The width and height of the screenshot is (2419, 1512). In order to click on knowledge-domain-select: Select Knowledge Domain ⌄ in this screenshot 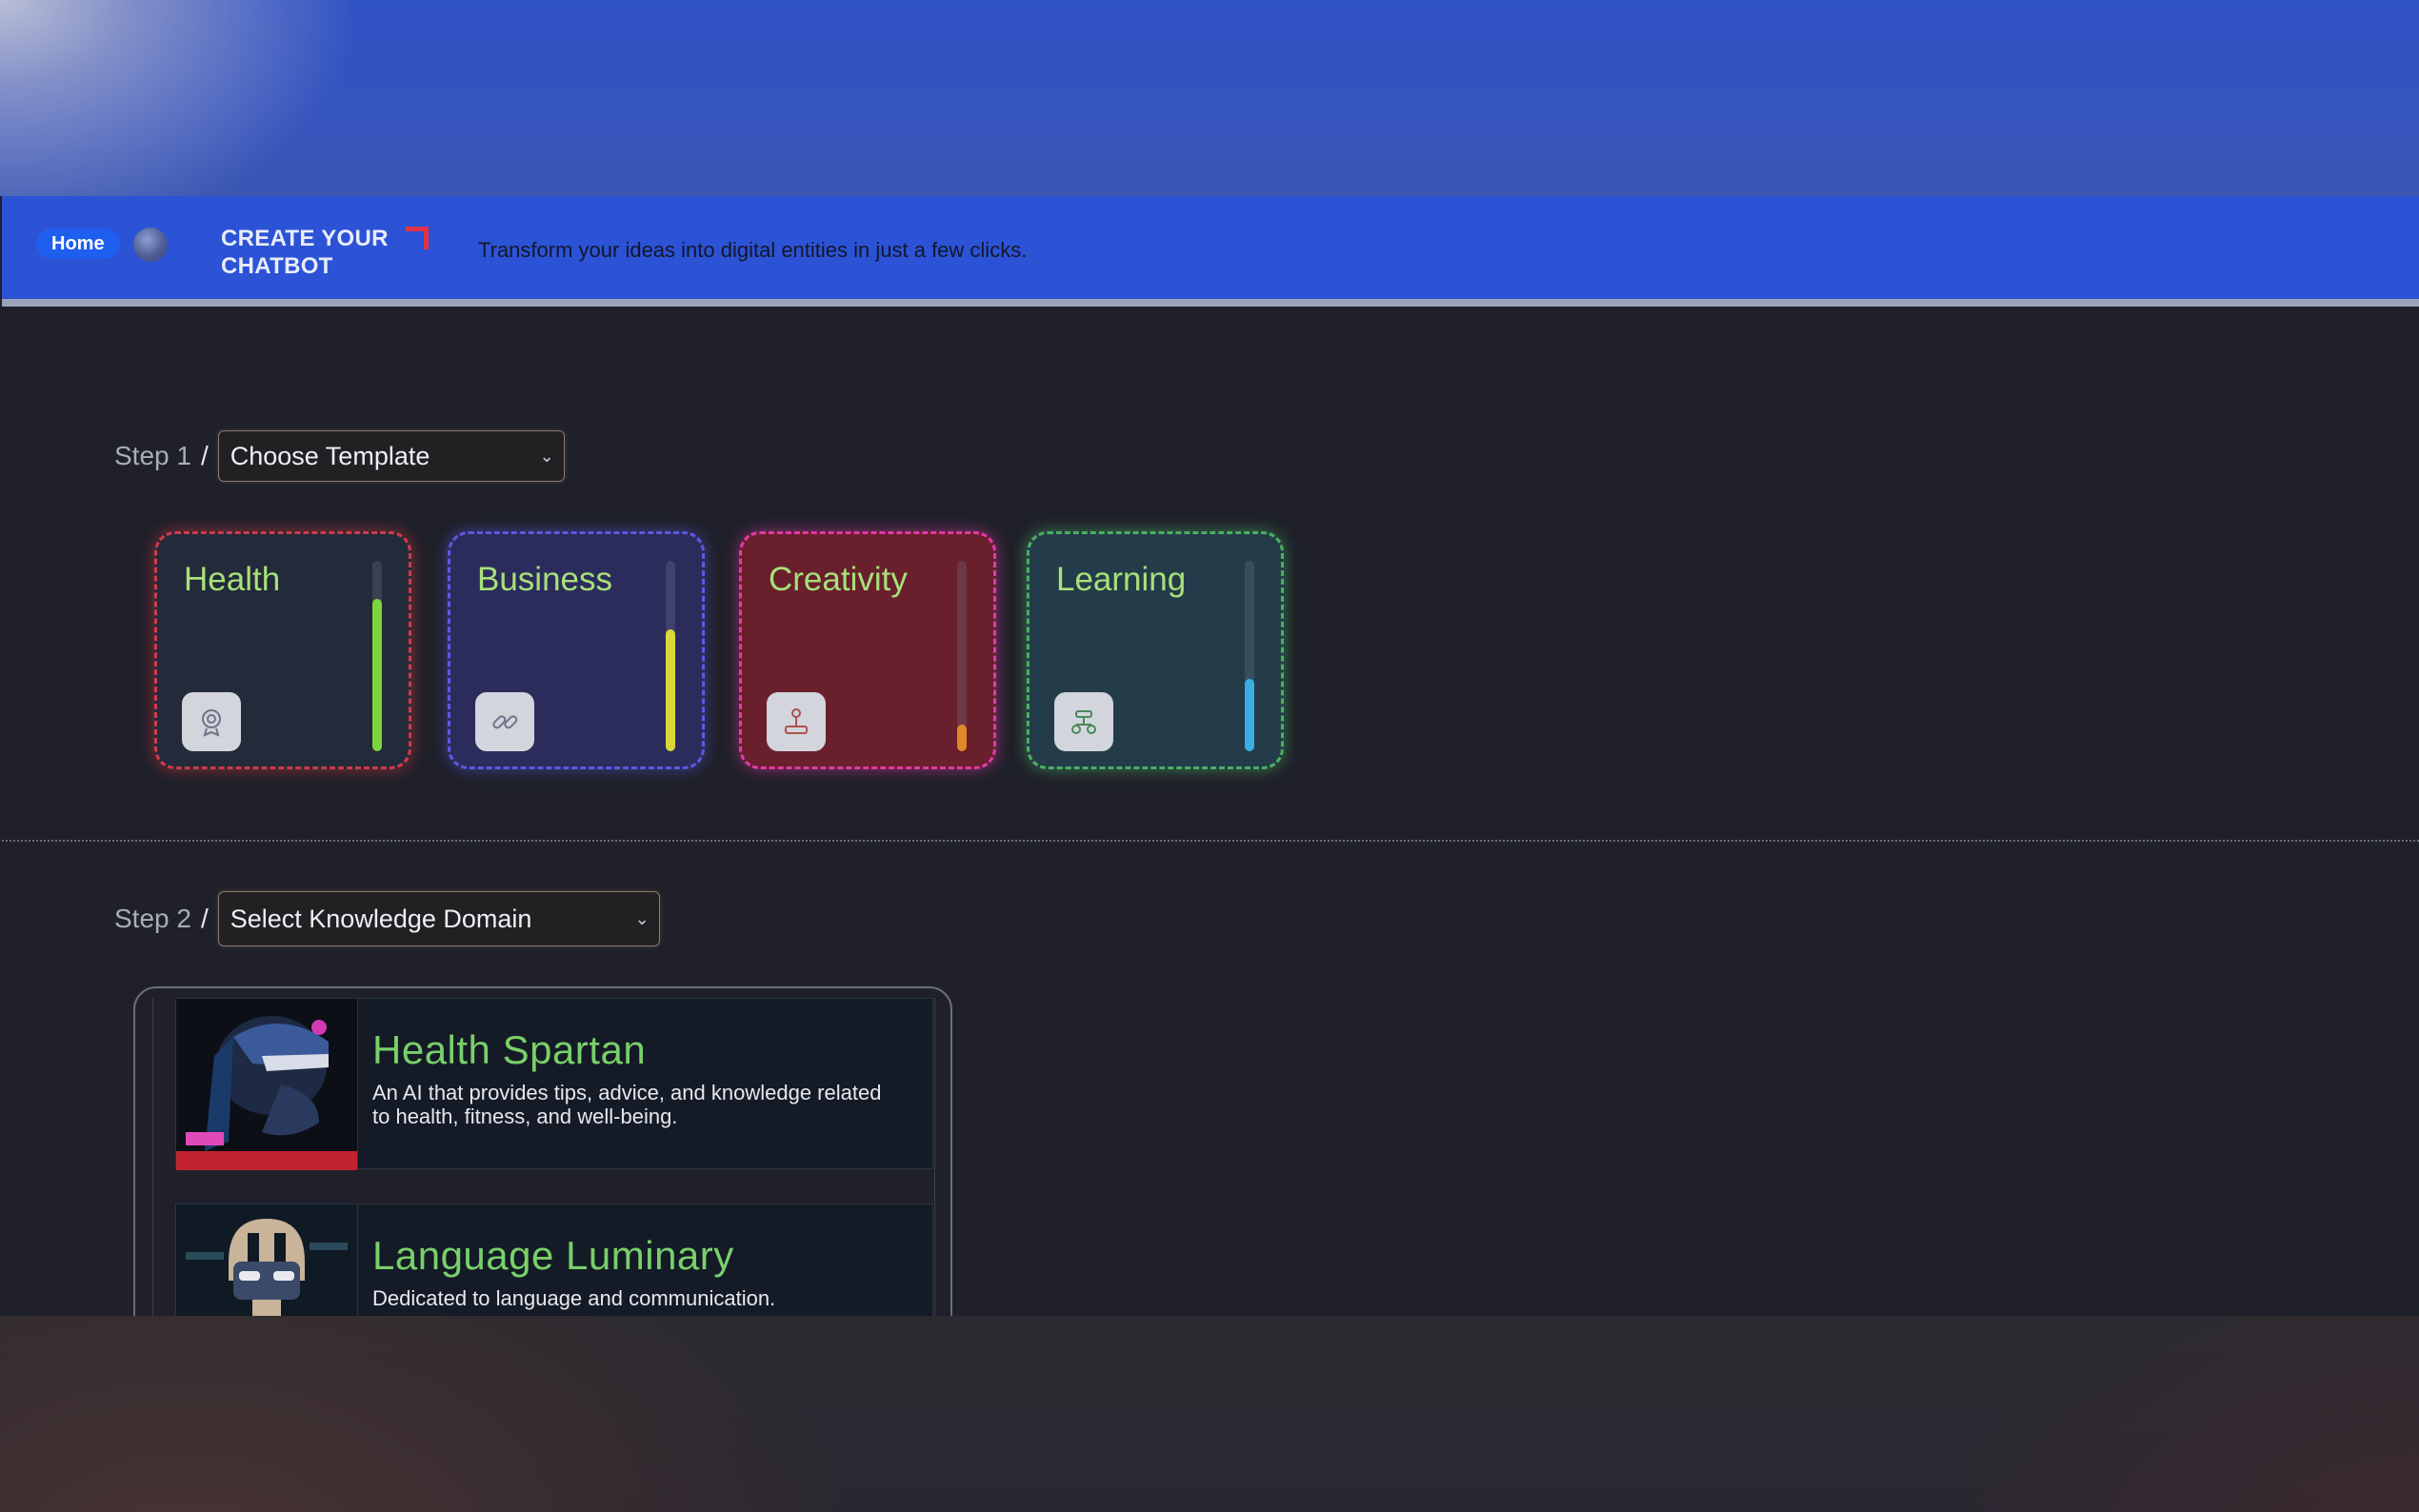, I will do `click(438, 918)`.